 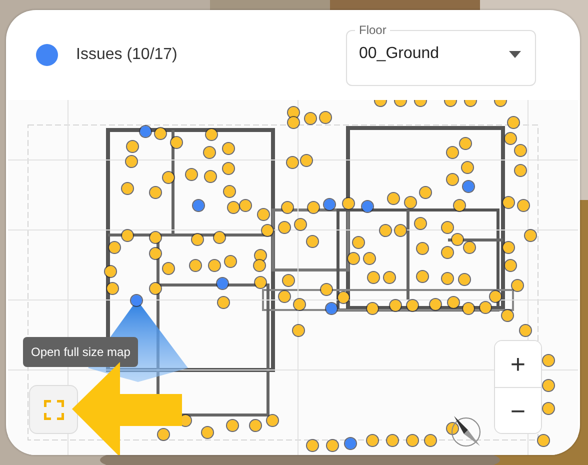 What do you see at coordinates (127, 55) in the screenshot?
I see `legend-label: Issues (10/17)` at bounding box center [127, 55].